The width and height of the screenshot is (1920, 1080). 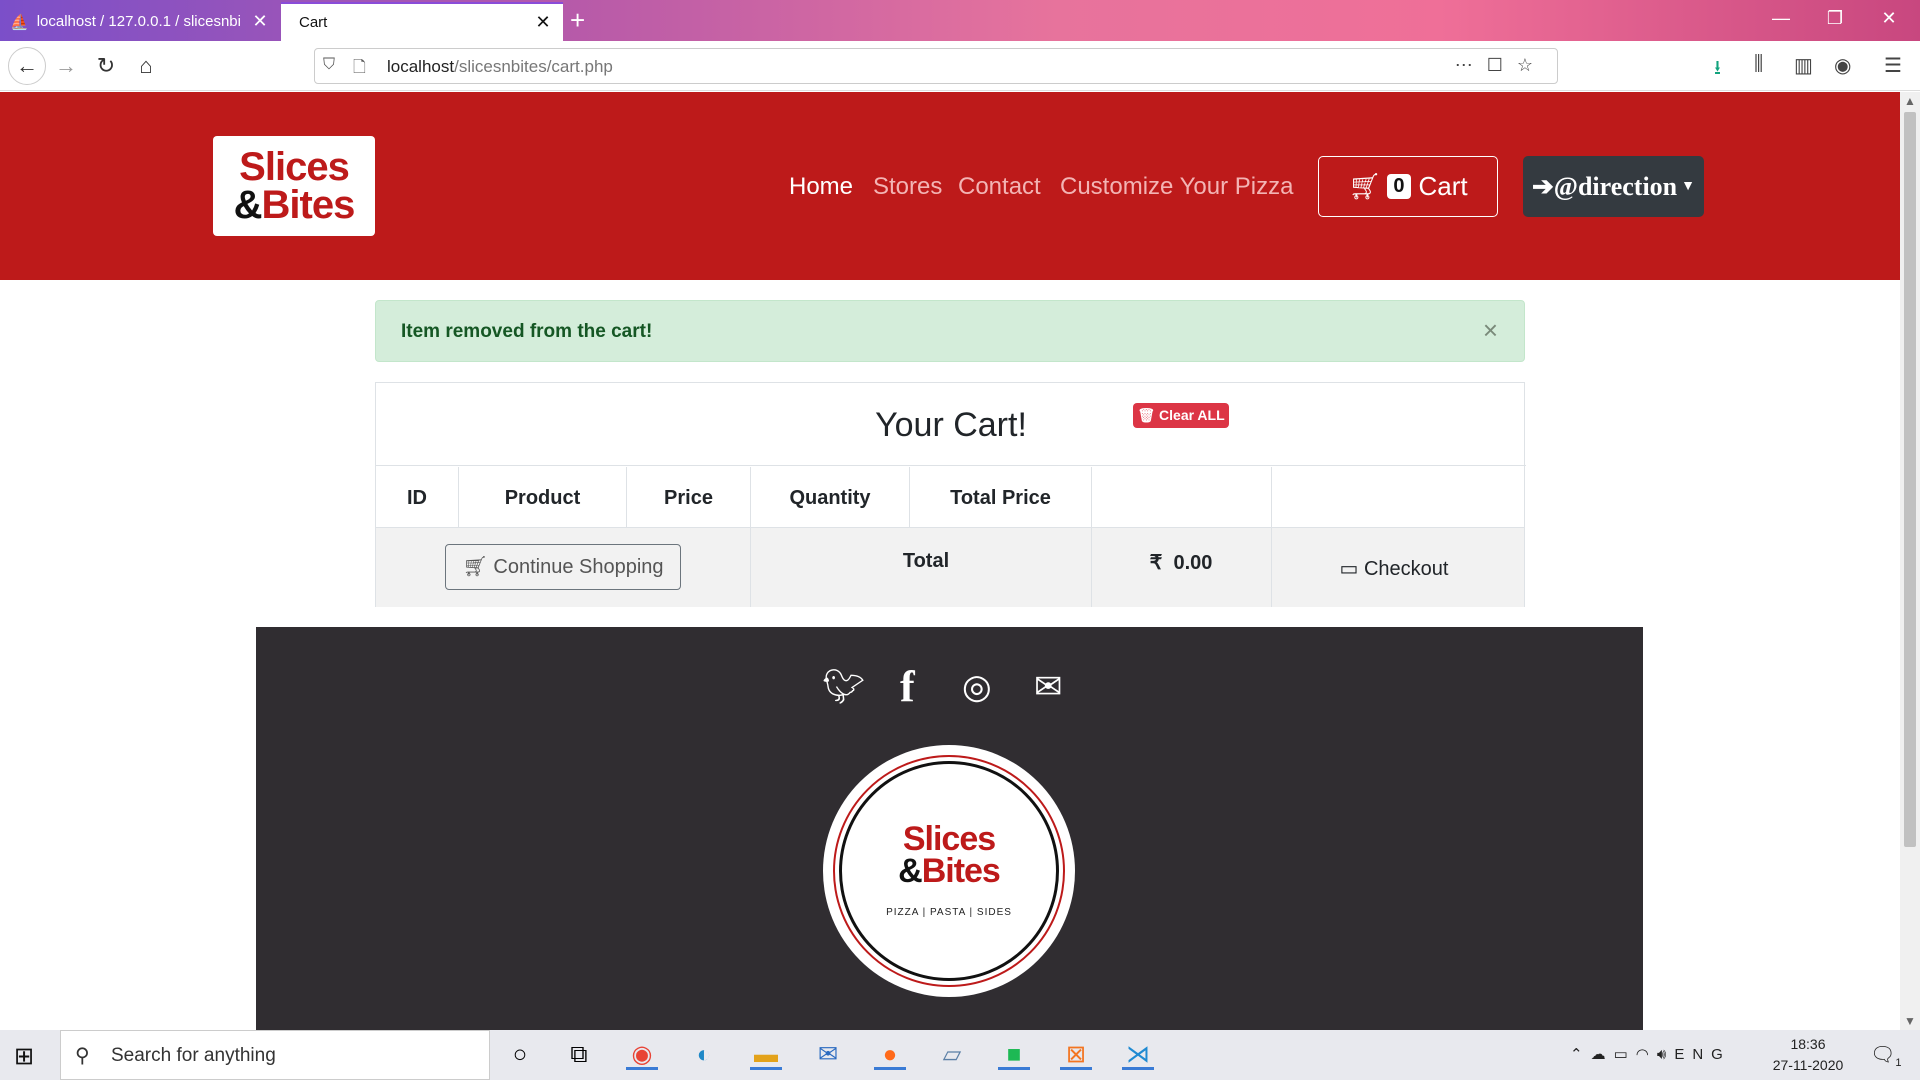 I want to click on new-tab-button: +, so click(x=577, y=20).